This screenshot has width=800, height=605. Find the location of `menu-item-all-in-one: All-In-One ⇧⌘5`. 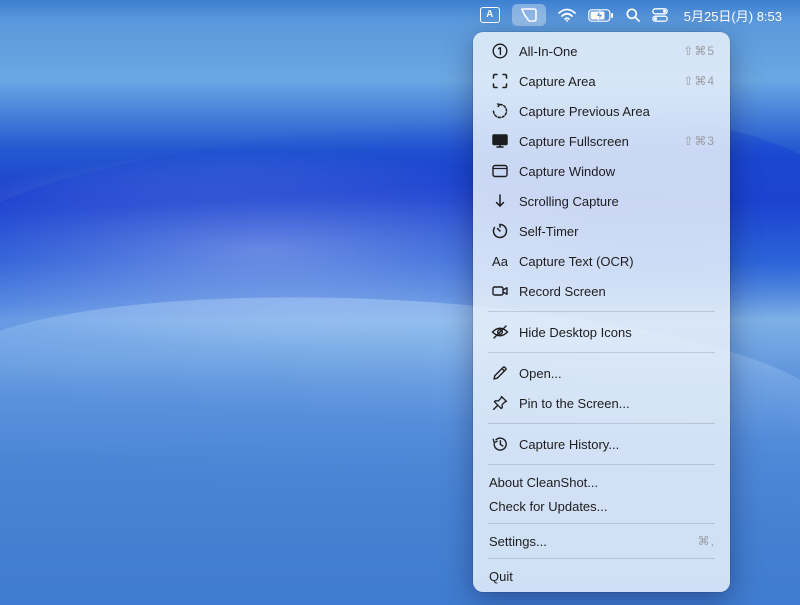

menu-item-all-in-one: All-In-One ⇧⌘5 is located at coordinates (601, 51).